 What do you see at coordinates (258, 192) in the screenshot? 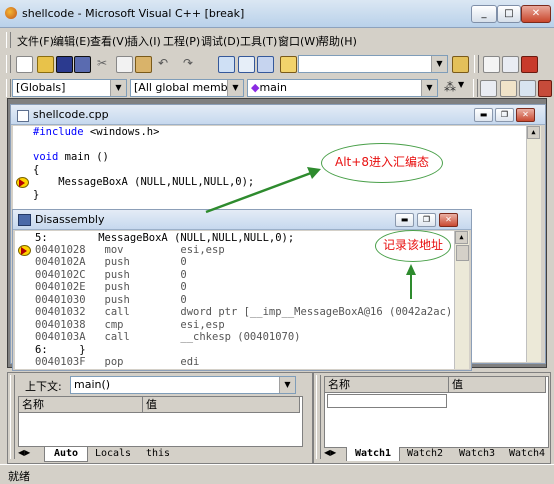
I see `hotkey-arrow` at bounding box center [258, 192].